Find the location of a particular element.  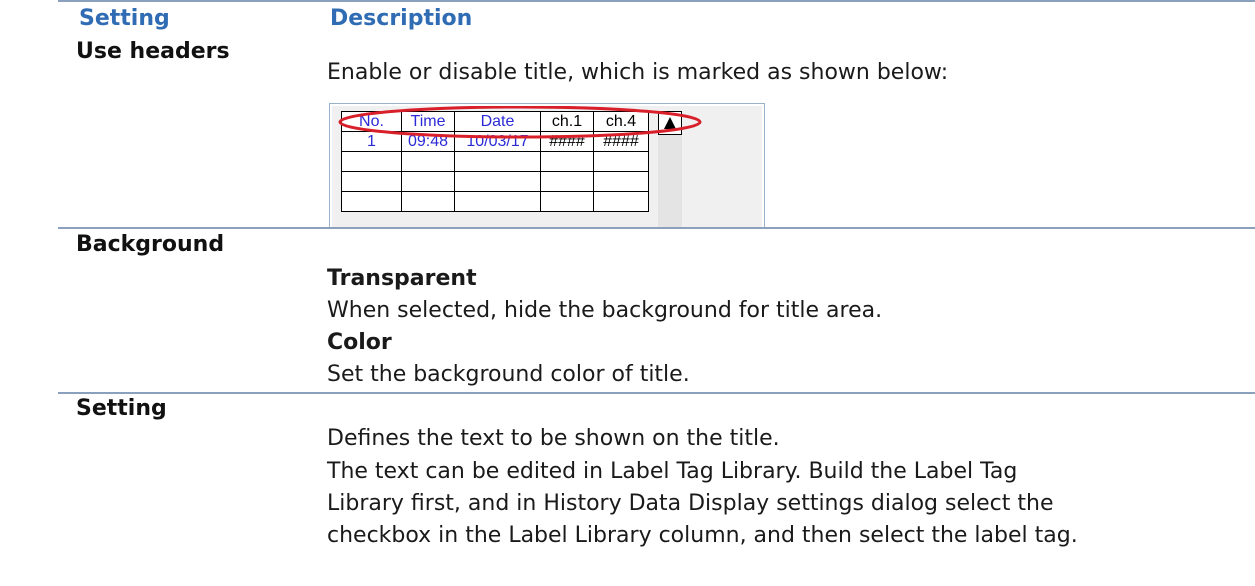

setting-name-use-headers: Use headers is located at coordinates (153, 51).